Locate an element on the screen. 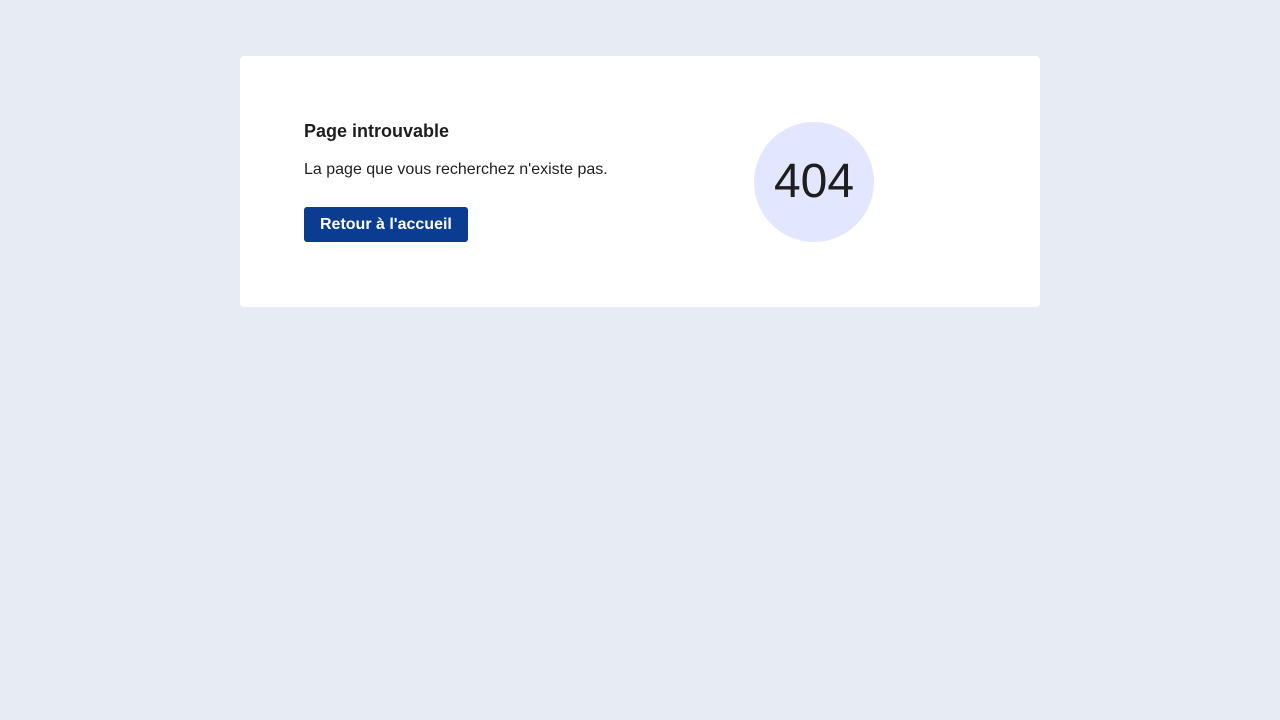  back-to-home-button: Retour à l'accueil is located at coordinates (386, 224).